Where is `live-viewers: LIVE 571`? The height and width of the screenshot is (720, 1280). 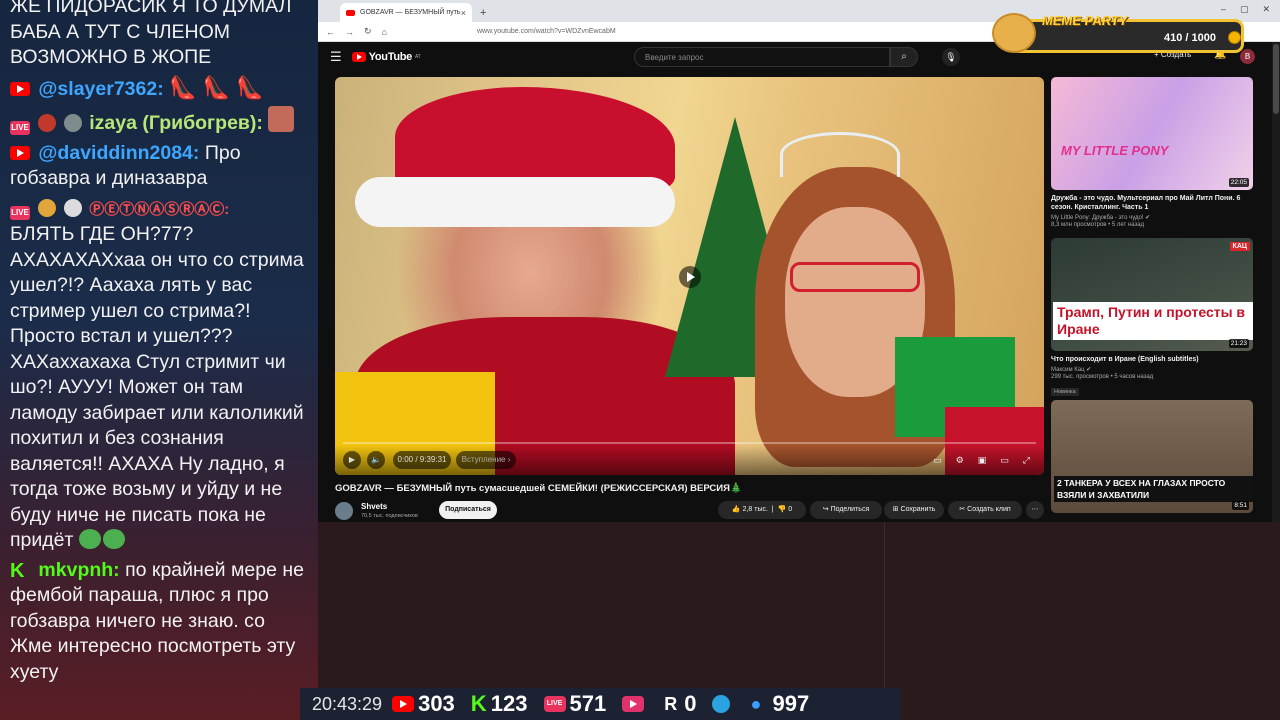 live-viewers: LIVE 571 is located at coordinates (574, 704).